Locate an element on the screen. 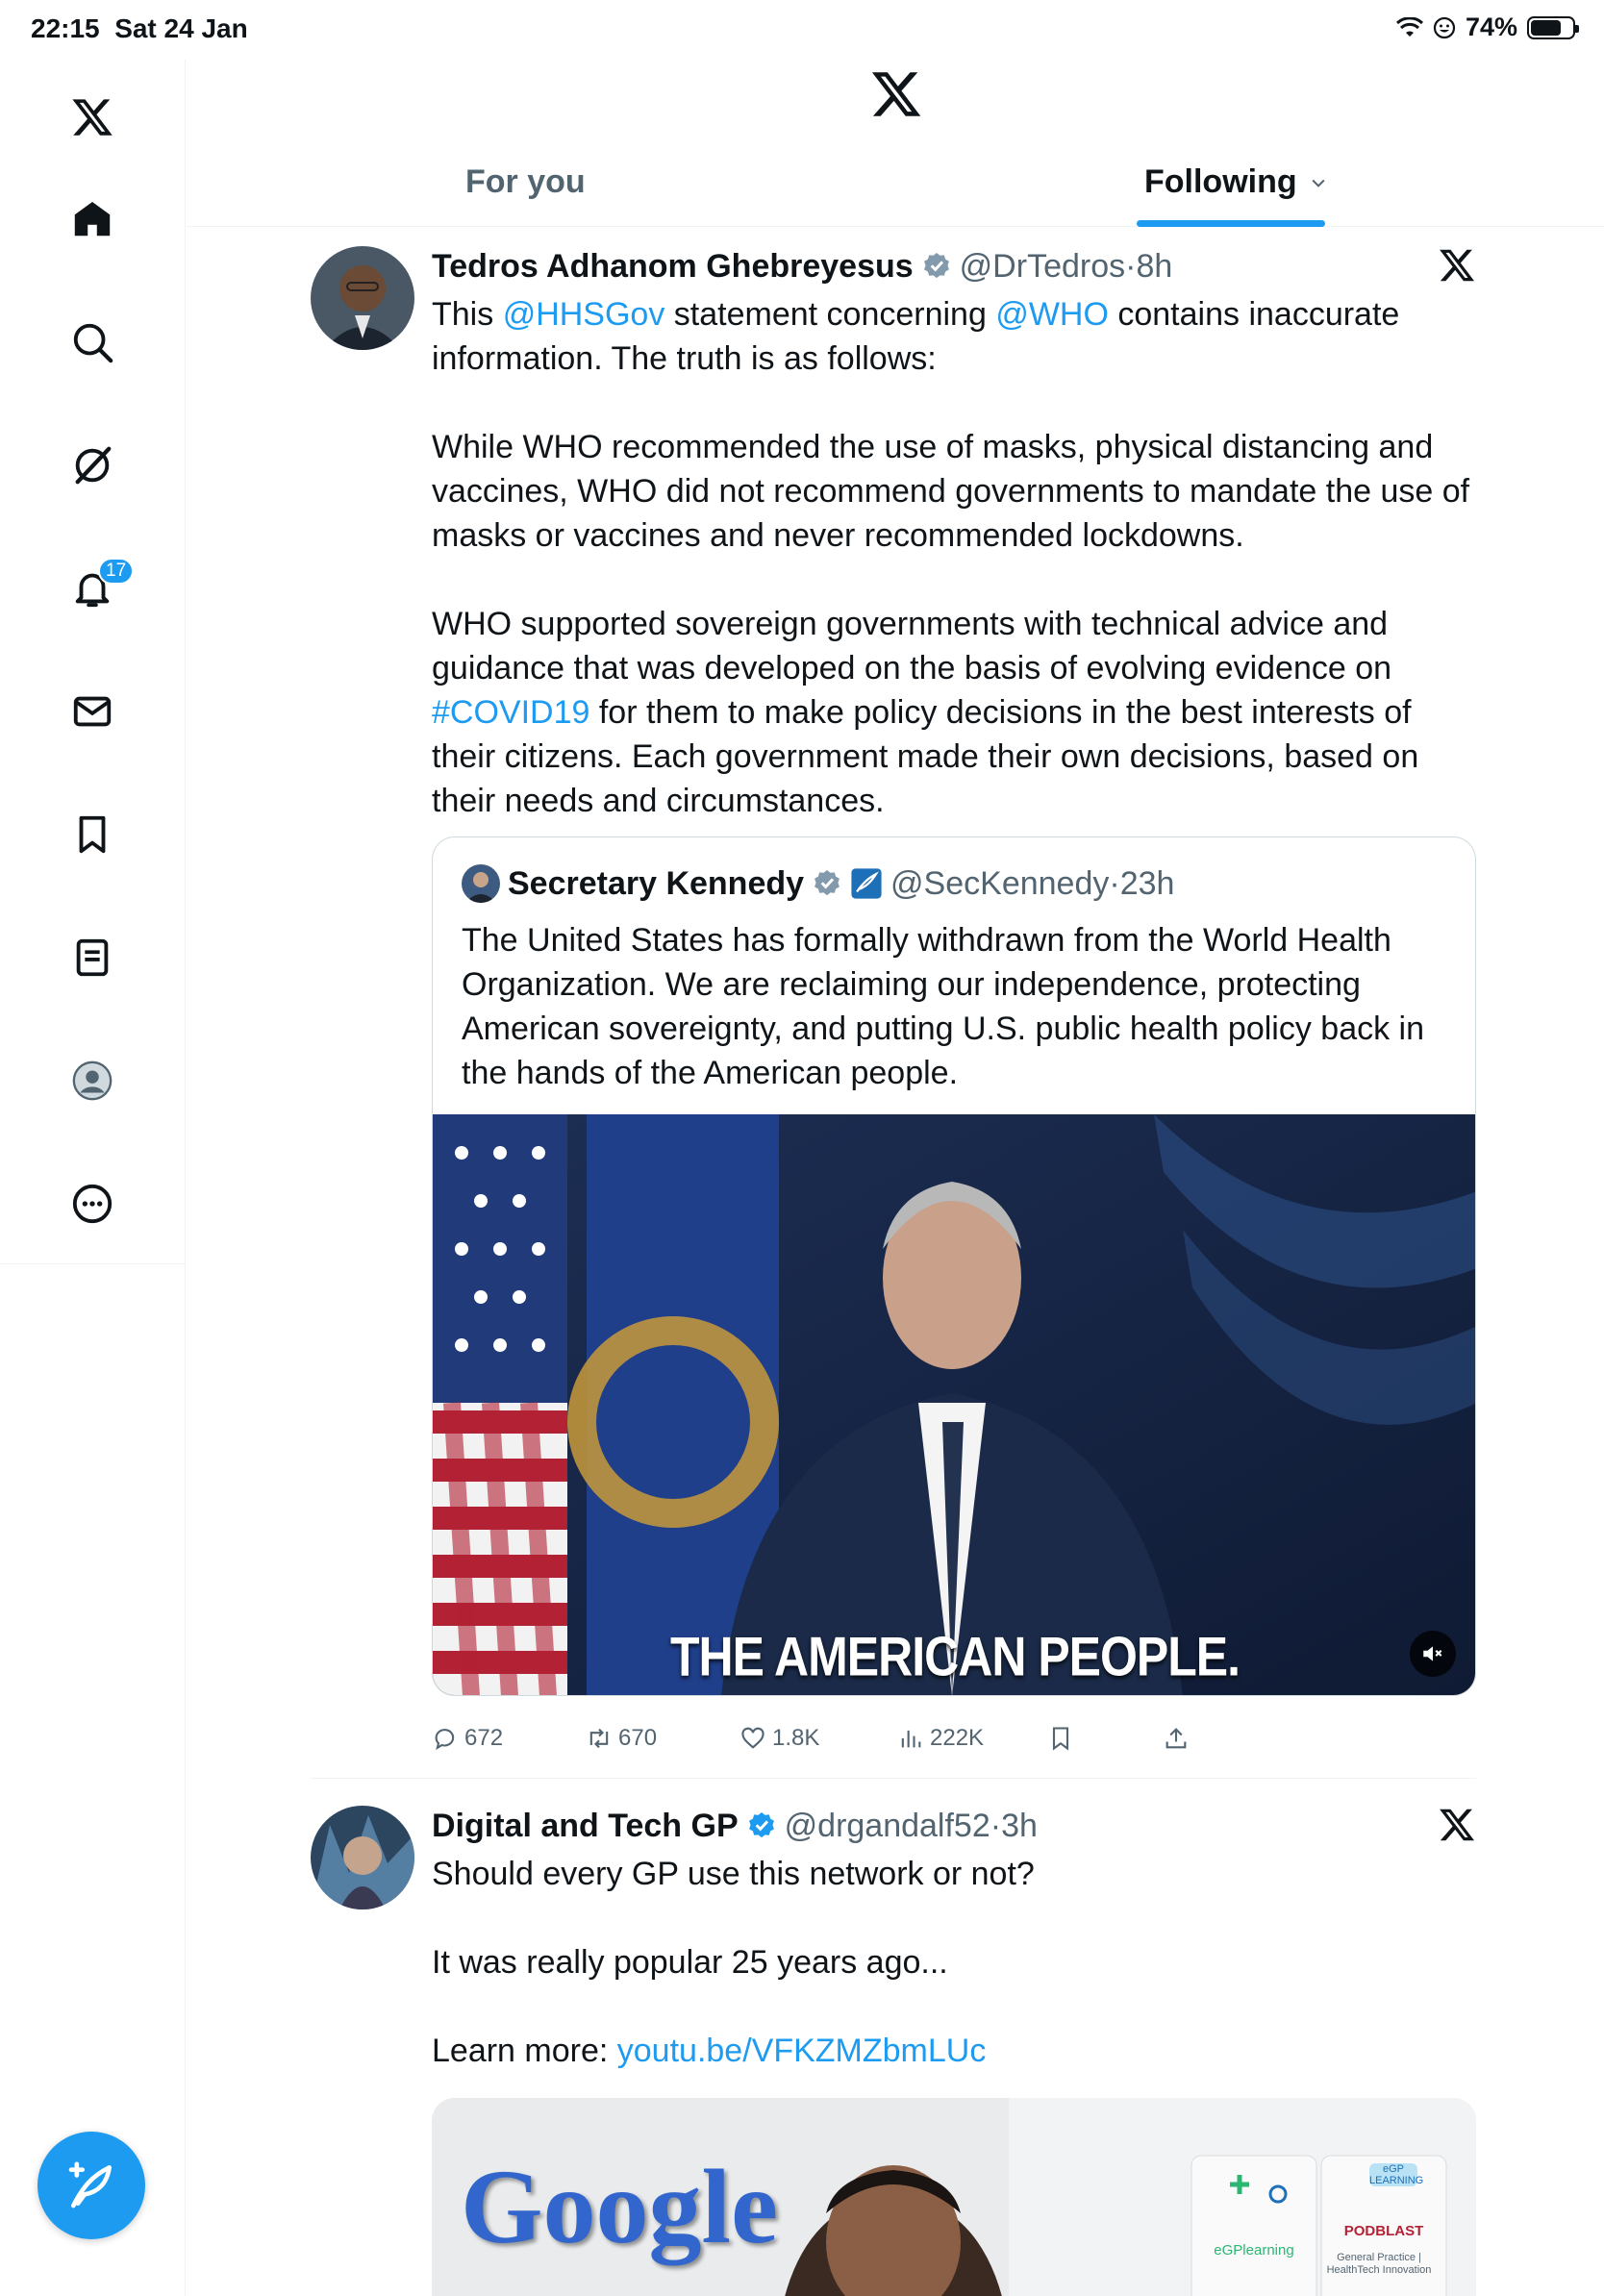  author-name: Digital and Tech GP is located at coordinates (585, 1826).